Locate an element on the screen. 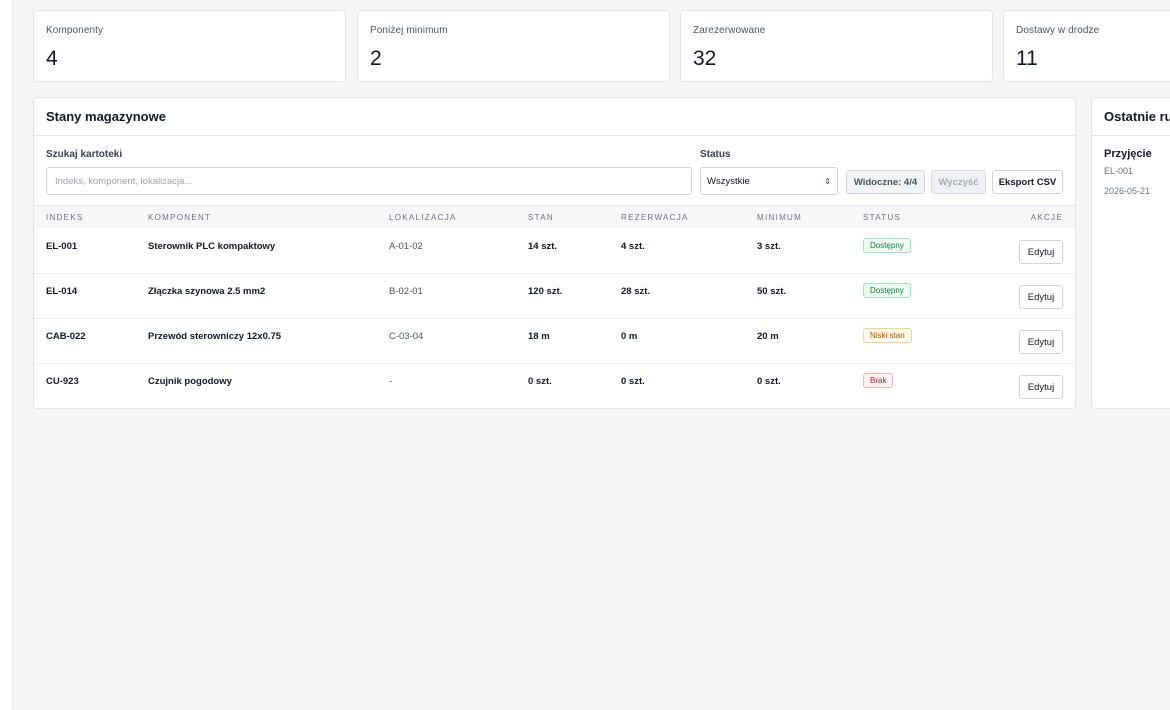 Image resolution: width=1170 pixels, height=710 pixels. kpi-value: 32 is located at coordinates (705, 58).